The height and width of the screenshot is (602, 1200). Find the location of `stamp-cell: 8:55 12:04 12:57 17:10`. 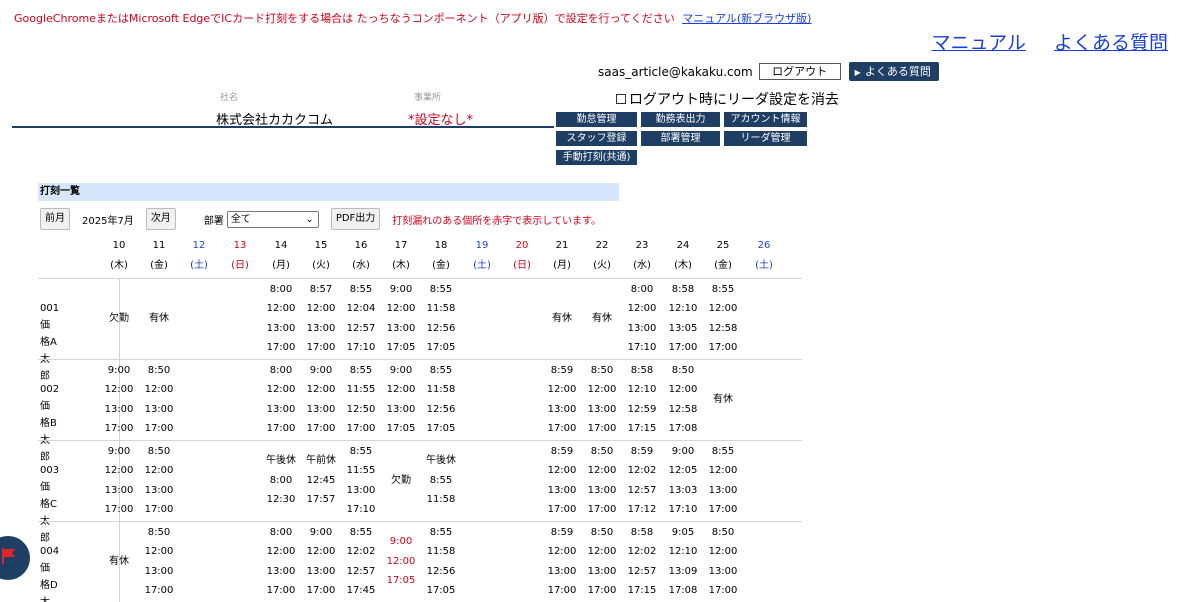

stamp-cell: 8:55 12:04 12:57 17:10 is located at coordinates (361, 319).